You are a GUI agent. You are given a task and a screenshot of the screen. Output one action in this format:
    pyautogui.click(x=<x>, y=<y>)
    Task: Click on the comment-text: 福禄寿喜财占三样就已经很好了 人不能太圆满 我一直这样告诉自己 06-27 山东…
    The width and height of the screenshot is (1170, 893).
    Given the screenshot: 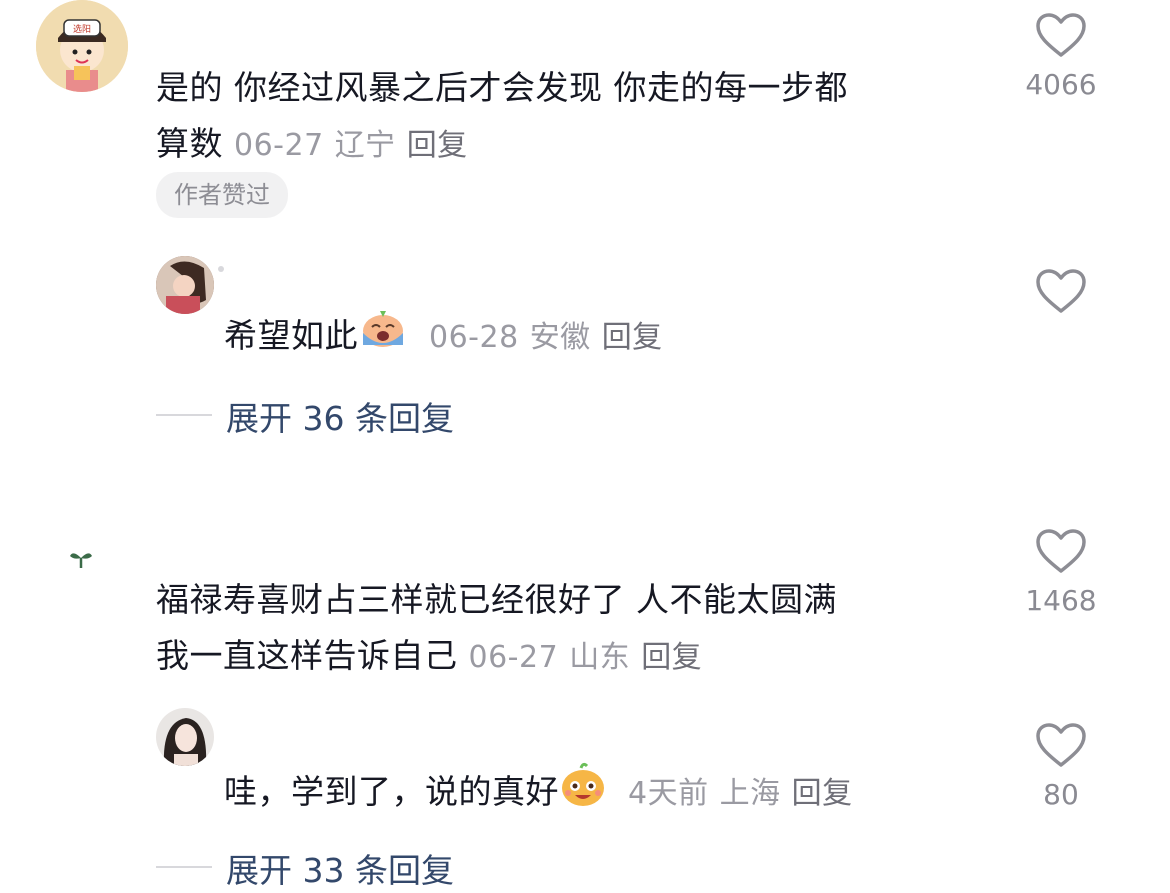 What is the action you would take?
    pyautogui.click(x=571, y=629)
    